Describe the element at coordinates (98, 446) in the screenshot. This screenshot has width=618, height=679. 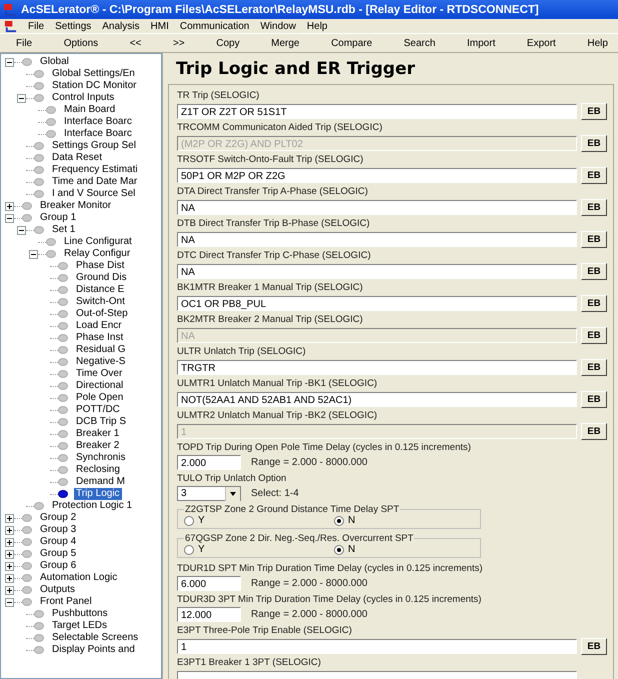
I see `tree-item: Breaker 2` at that location.